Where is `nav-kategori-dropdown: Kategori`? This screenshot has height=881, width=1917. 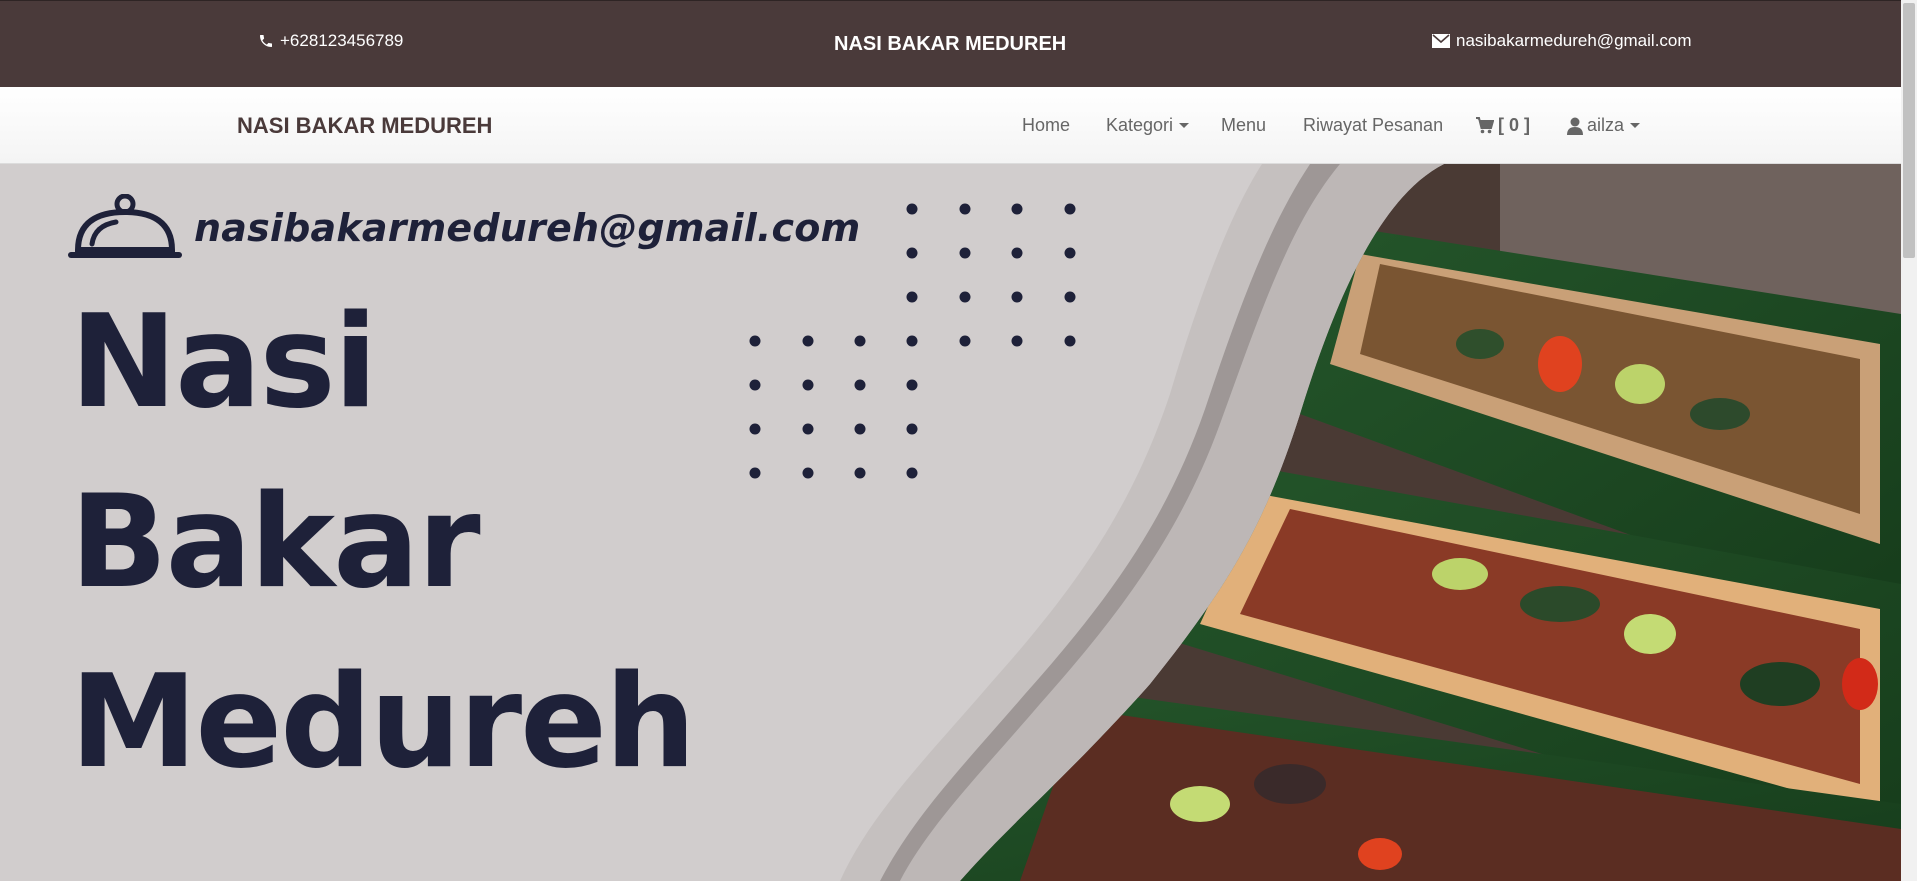
nav-kategori-dropdown: Kategori is located at coordinates (1148, 125).